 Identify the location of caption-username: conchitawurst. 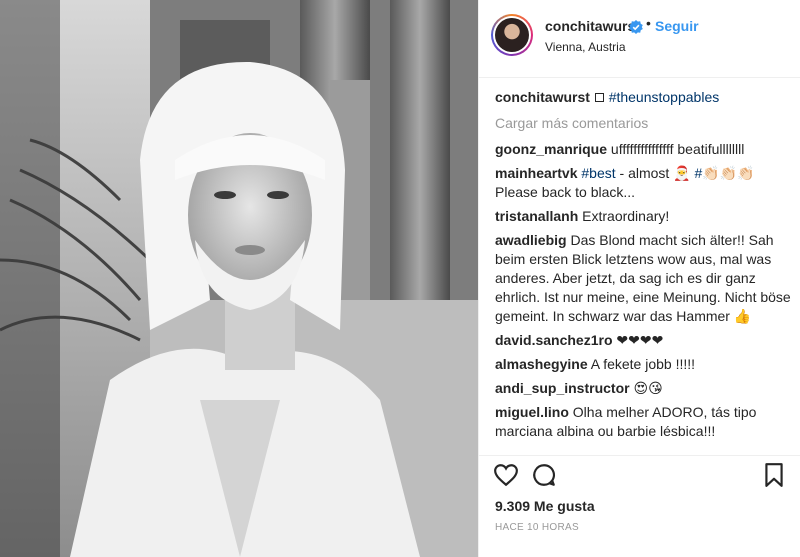
(542, 97).